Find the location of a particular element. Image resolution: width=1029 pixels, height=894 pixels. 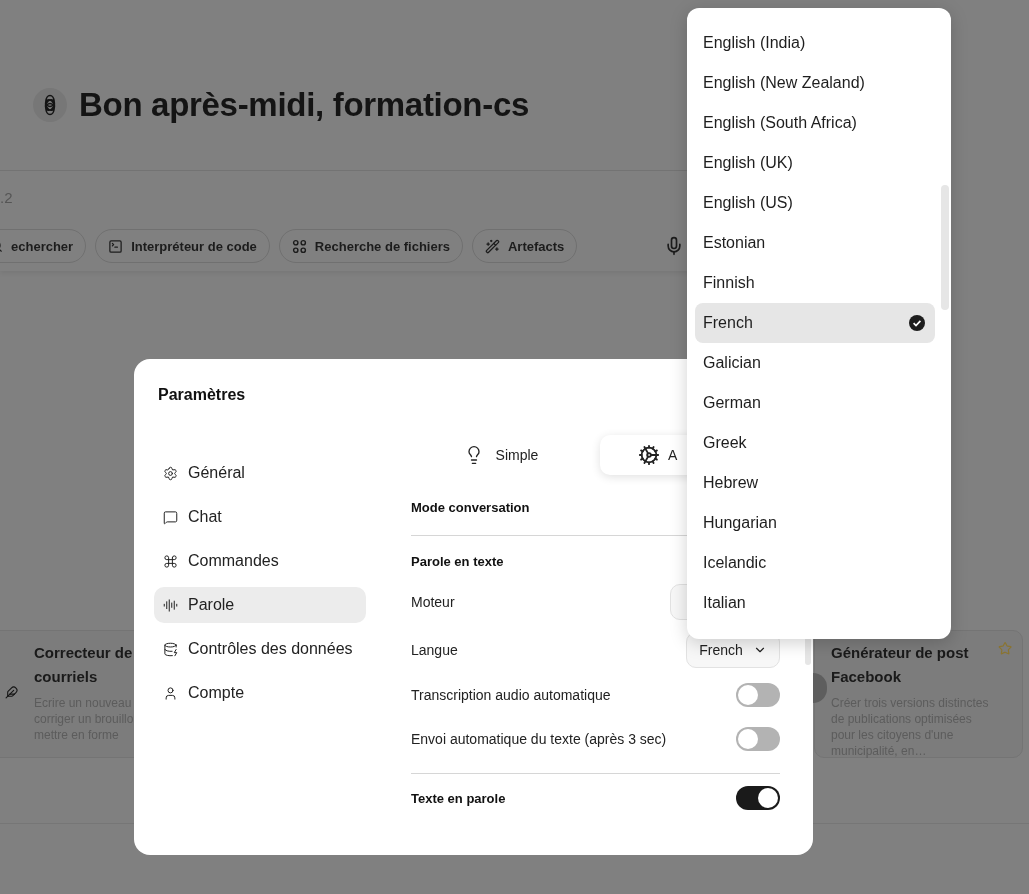

card-title: Générateur de post Facebook is located at coordinates (900, 665).